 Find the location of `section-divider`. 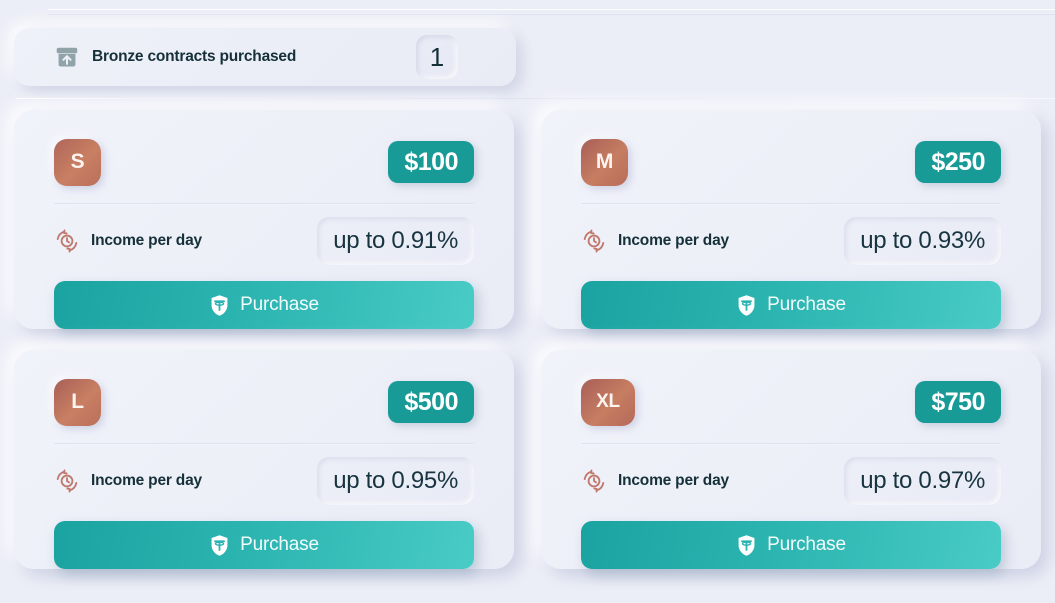

section-divider is located at coordinates (535, 98).